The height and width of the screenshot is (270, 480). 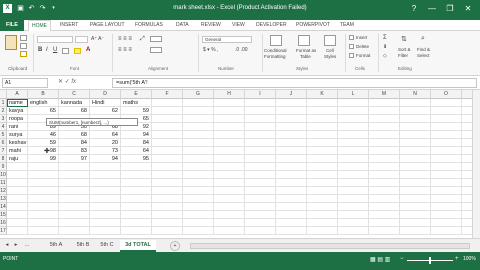 I want to click on cell-f2, so click(x=167, y=111).